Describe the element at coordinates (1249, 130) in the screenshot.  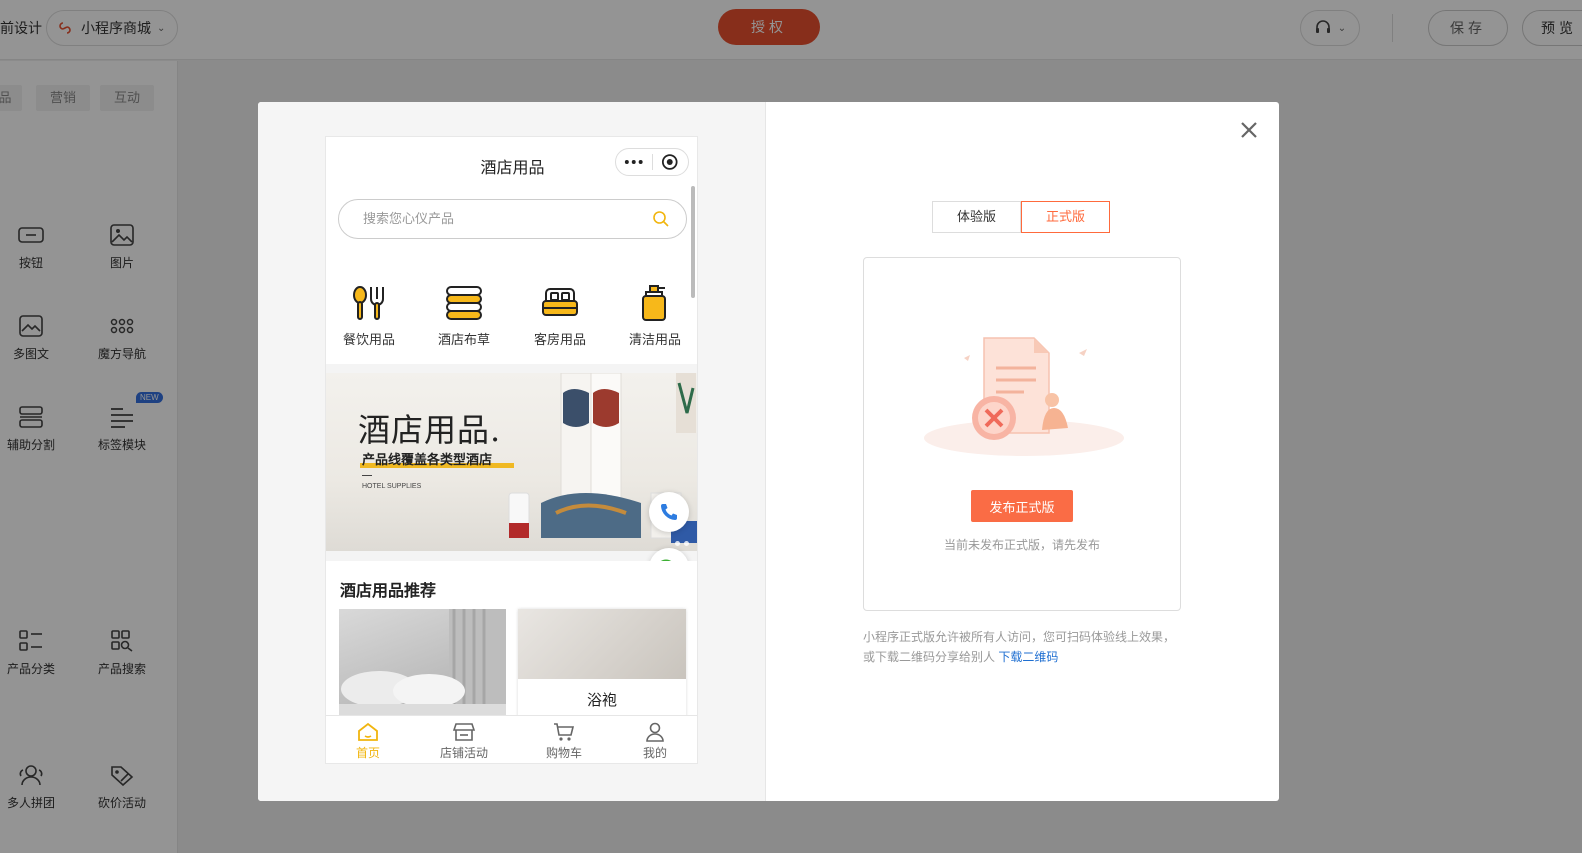
I see `close-icon` at that location.